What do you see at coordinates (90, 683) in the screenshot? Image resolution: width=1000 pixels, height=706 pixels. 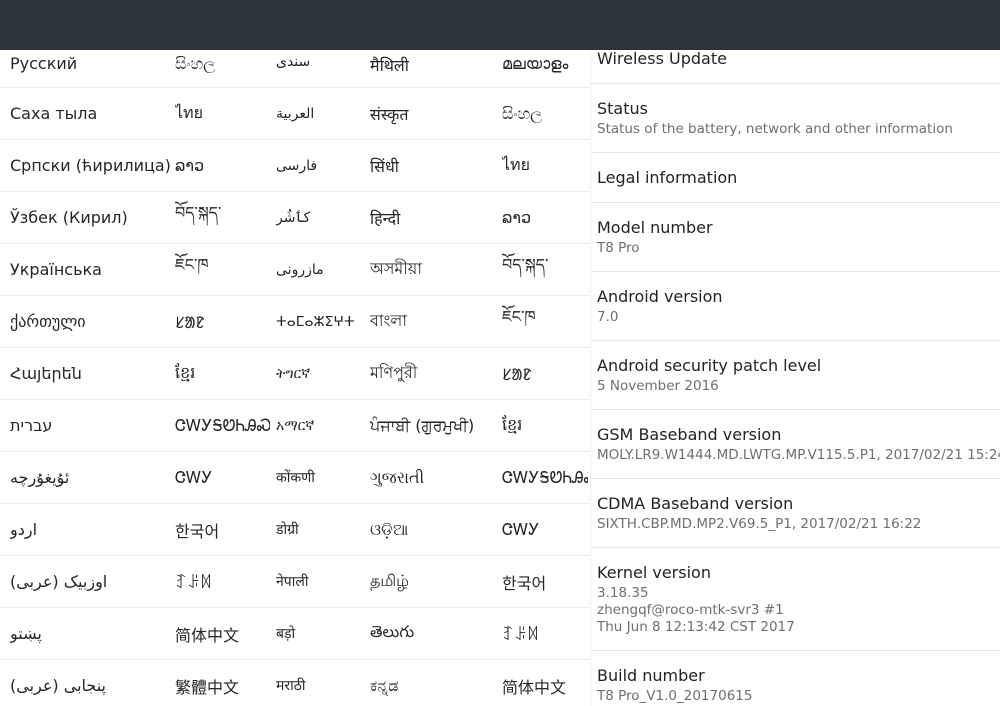 I see `language-item: پنجابی (عربی)` at bounding box center [90, 683].